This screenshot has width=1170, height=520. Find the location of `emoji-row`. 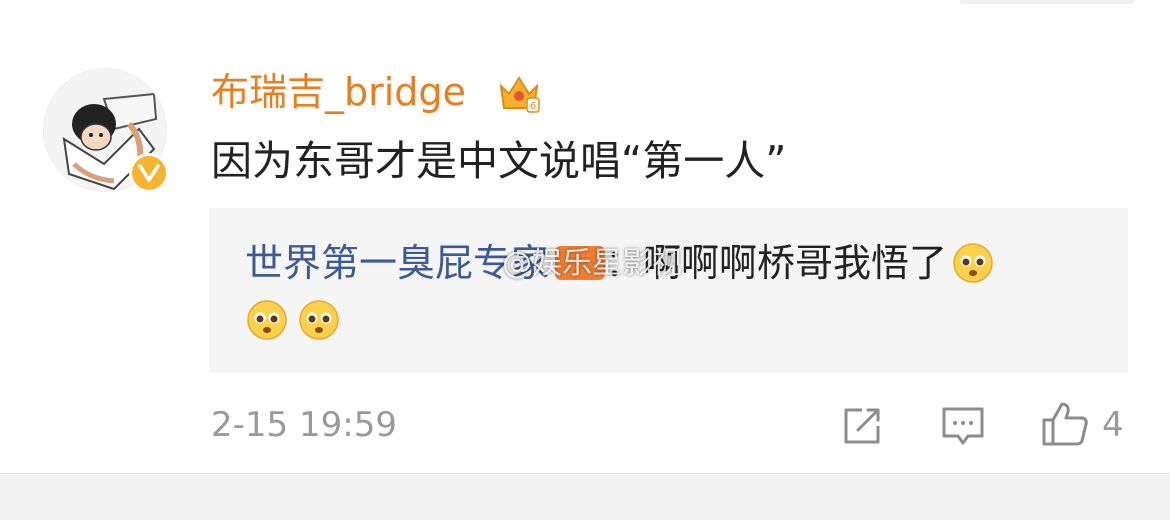

emoji-row is located at coordinates (293, 321).